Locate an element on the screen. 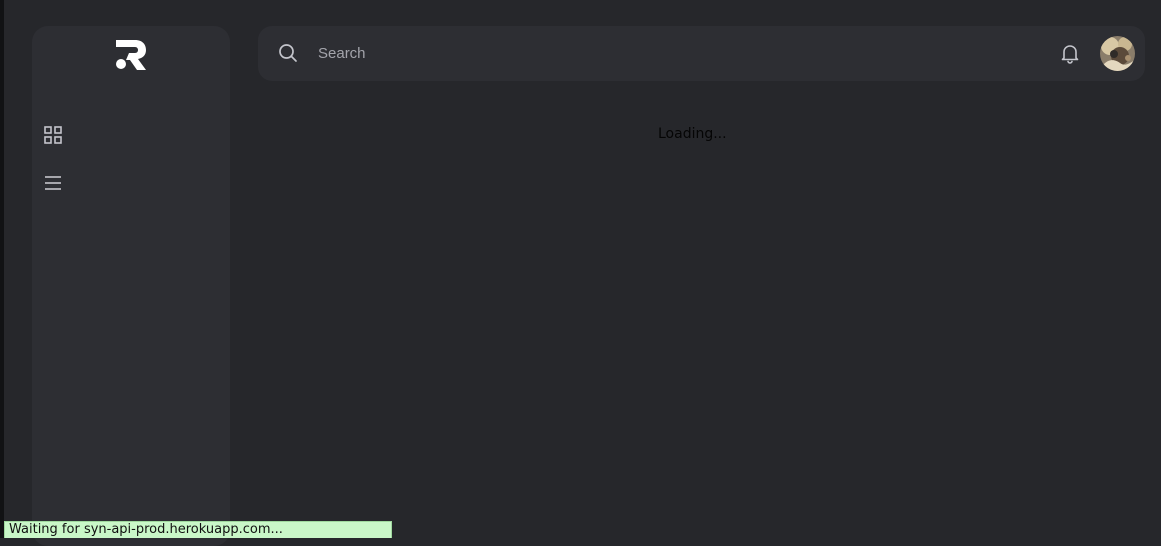  avatar-image is located at coordinates (1117, 53).